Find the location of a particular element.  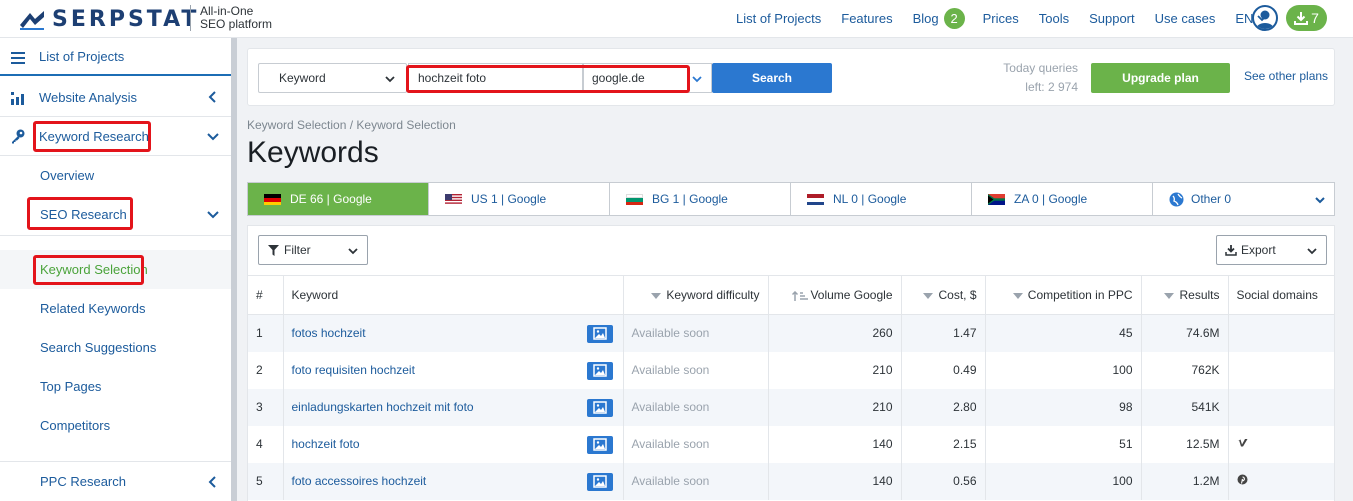

results-cell: 1.2M is located at coordinates (1185, 481).